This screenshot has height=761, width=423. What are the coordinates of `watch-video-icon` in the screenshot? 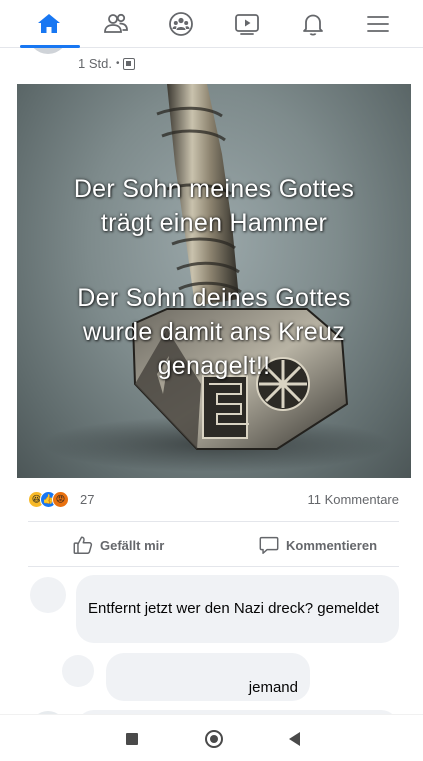 It's located at (247, 24).